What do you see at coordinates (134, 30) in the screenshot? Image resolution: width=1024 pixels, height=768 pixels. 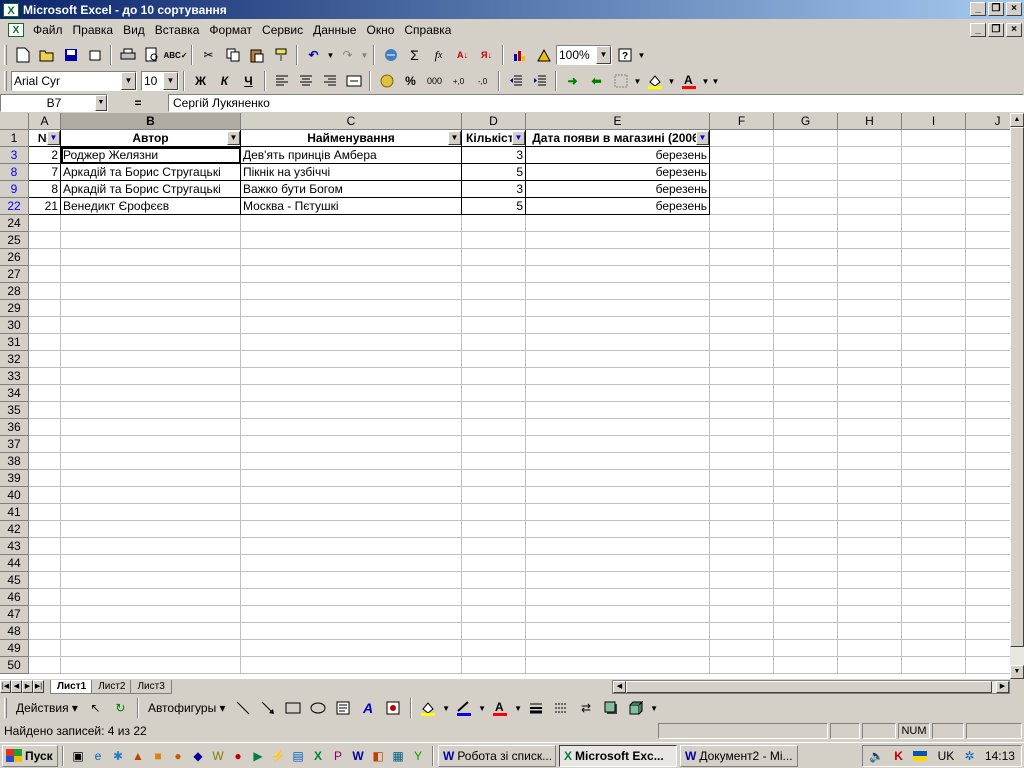 I see `menu-view: Вид` at bounding box center [134, 30].